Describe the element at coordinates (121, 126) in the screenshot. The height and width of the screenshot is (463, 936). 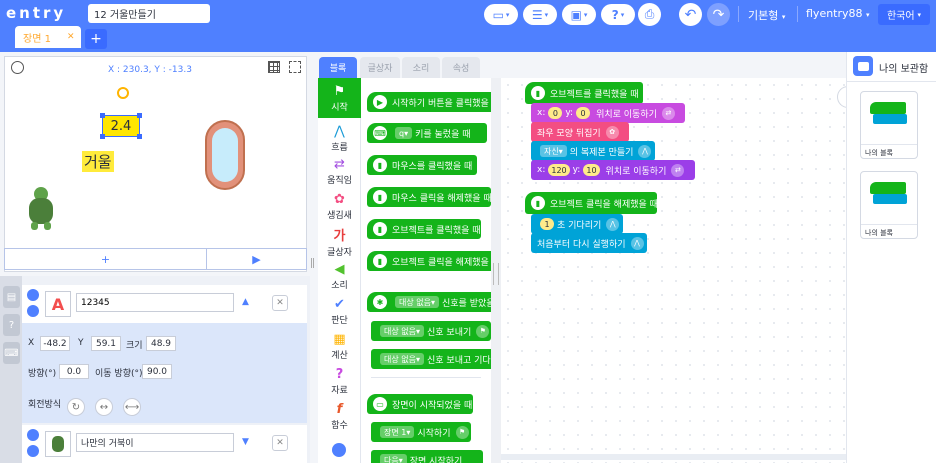
I see `selected-text-sprite: 2.4` at that location.